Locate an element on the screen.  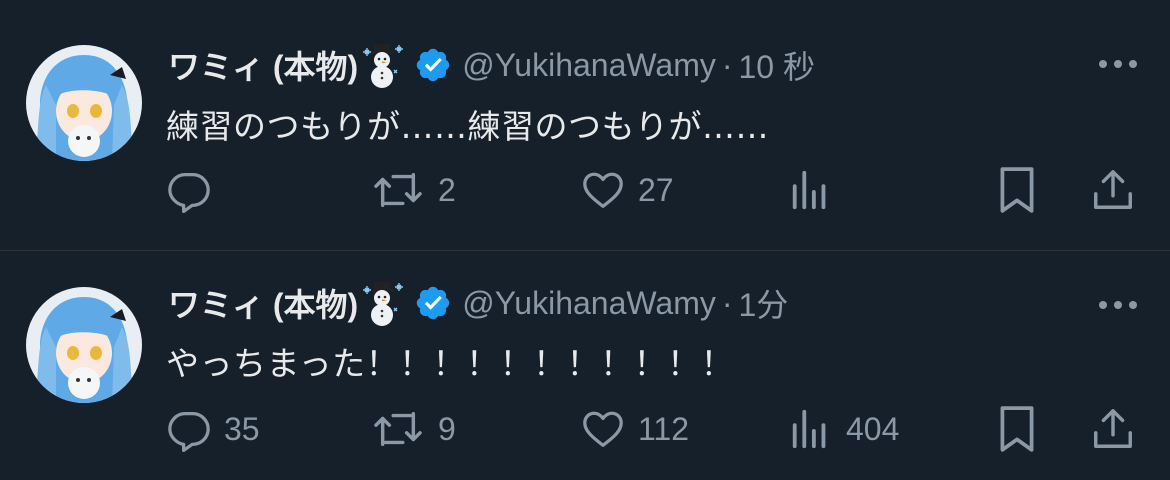
reply-button is located at coordinates (195, 190).